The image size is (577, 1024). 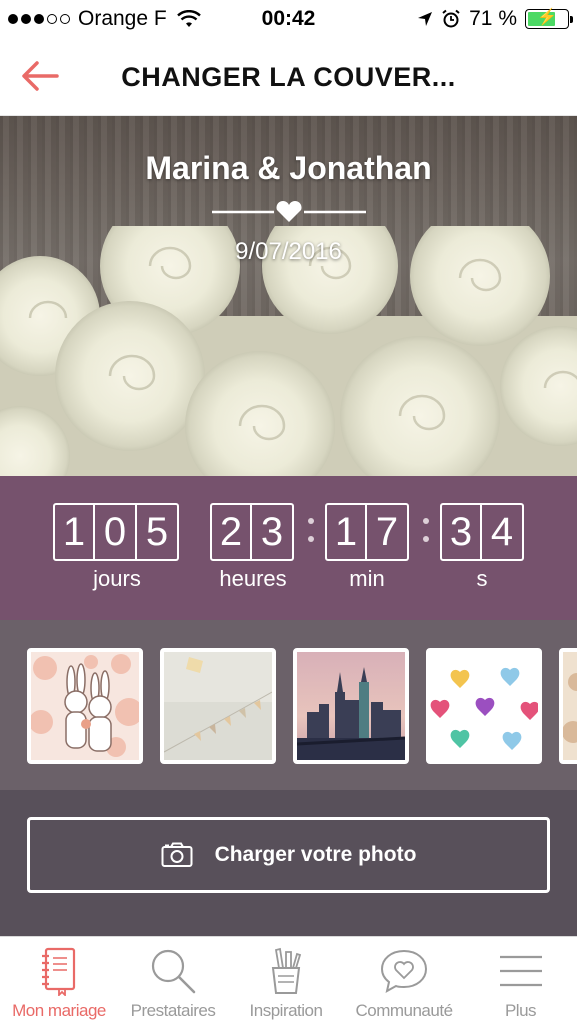 I want to click on tab-prestataires: Prestataires, so click(x=173, y=980).